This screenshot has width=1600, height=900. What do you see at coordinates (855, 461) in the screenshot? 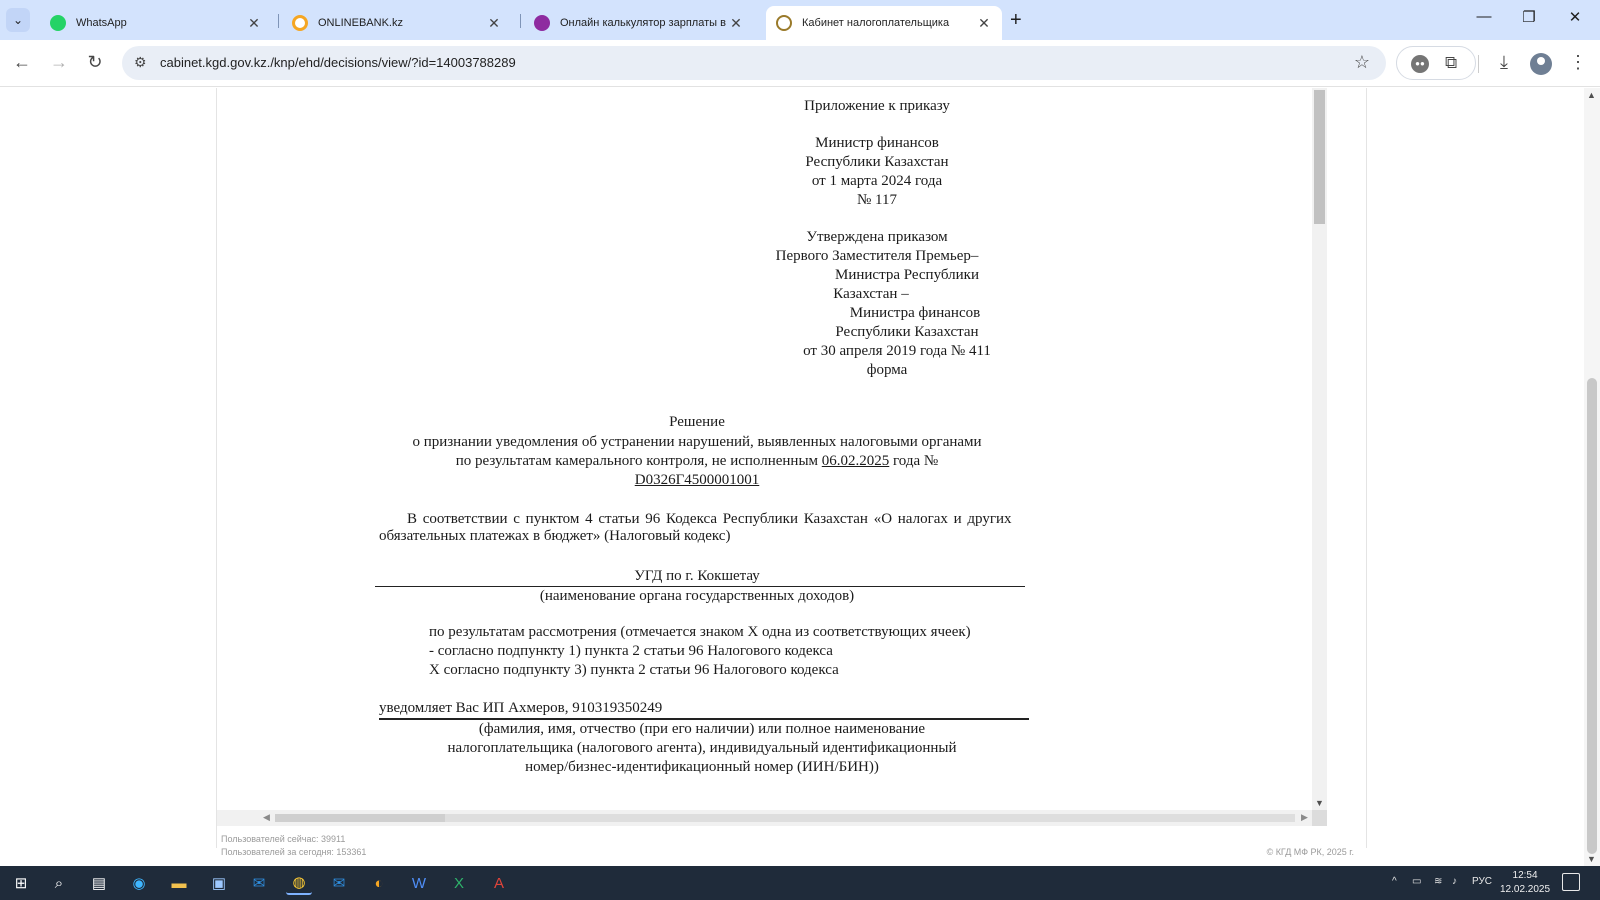
I see `notice-date: 06.02.2025` at bounding box center [855, 461].